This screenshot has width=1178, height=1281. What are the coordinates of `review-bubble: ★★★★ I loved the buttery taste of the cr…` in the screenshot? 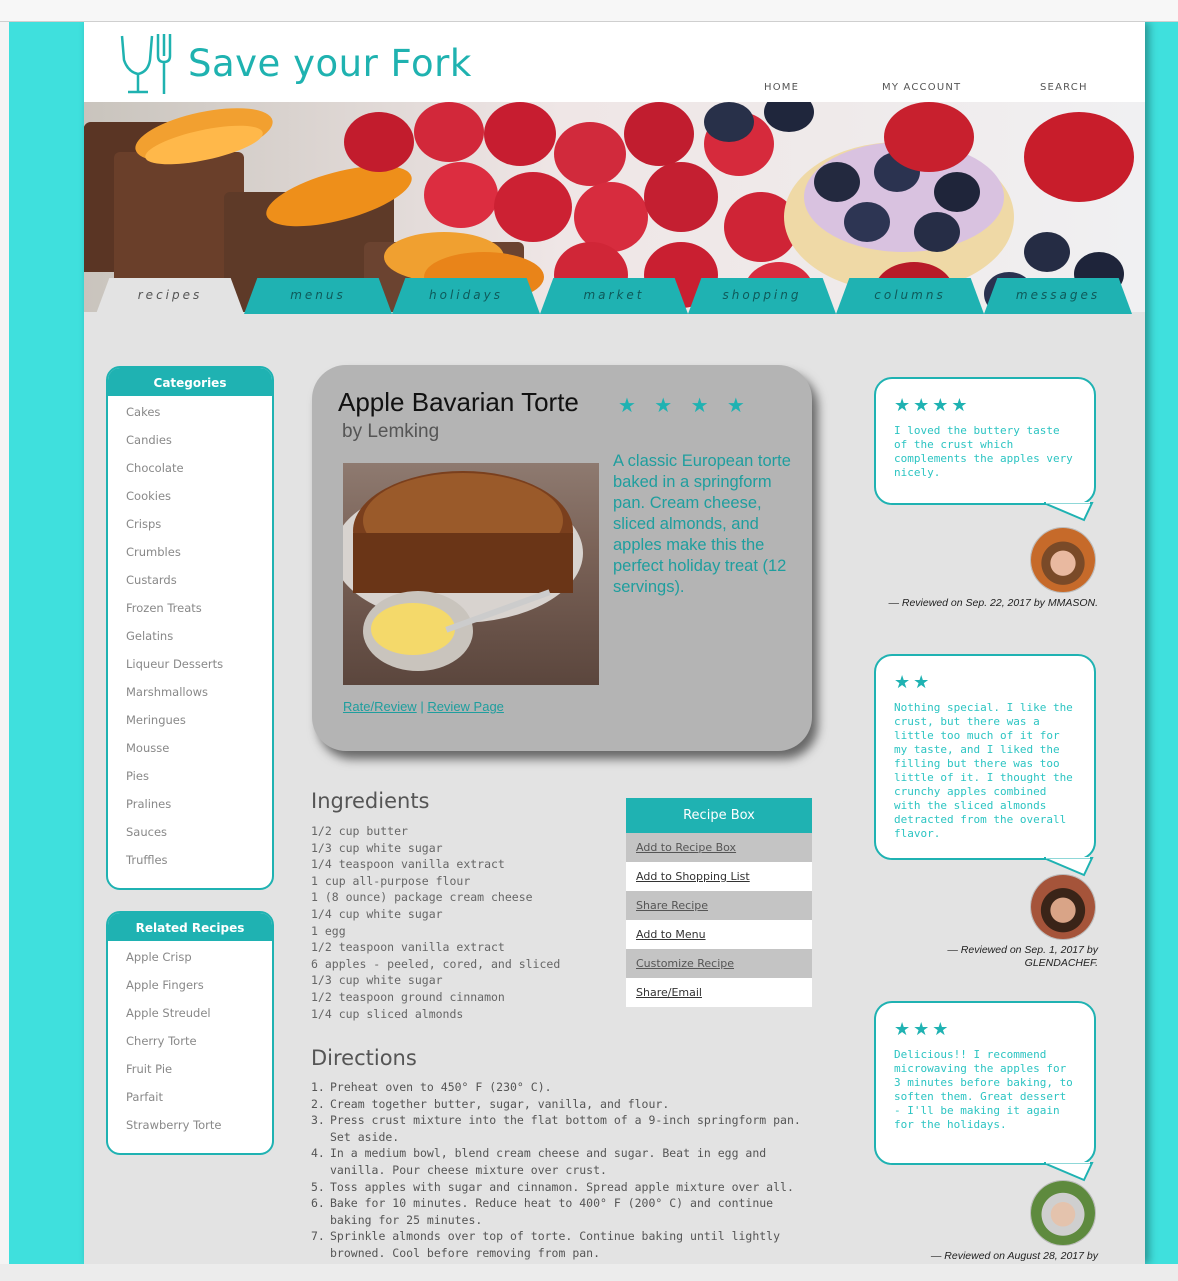 It's located at (985, 441).